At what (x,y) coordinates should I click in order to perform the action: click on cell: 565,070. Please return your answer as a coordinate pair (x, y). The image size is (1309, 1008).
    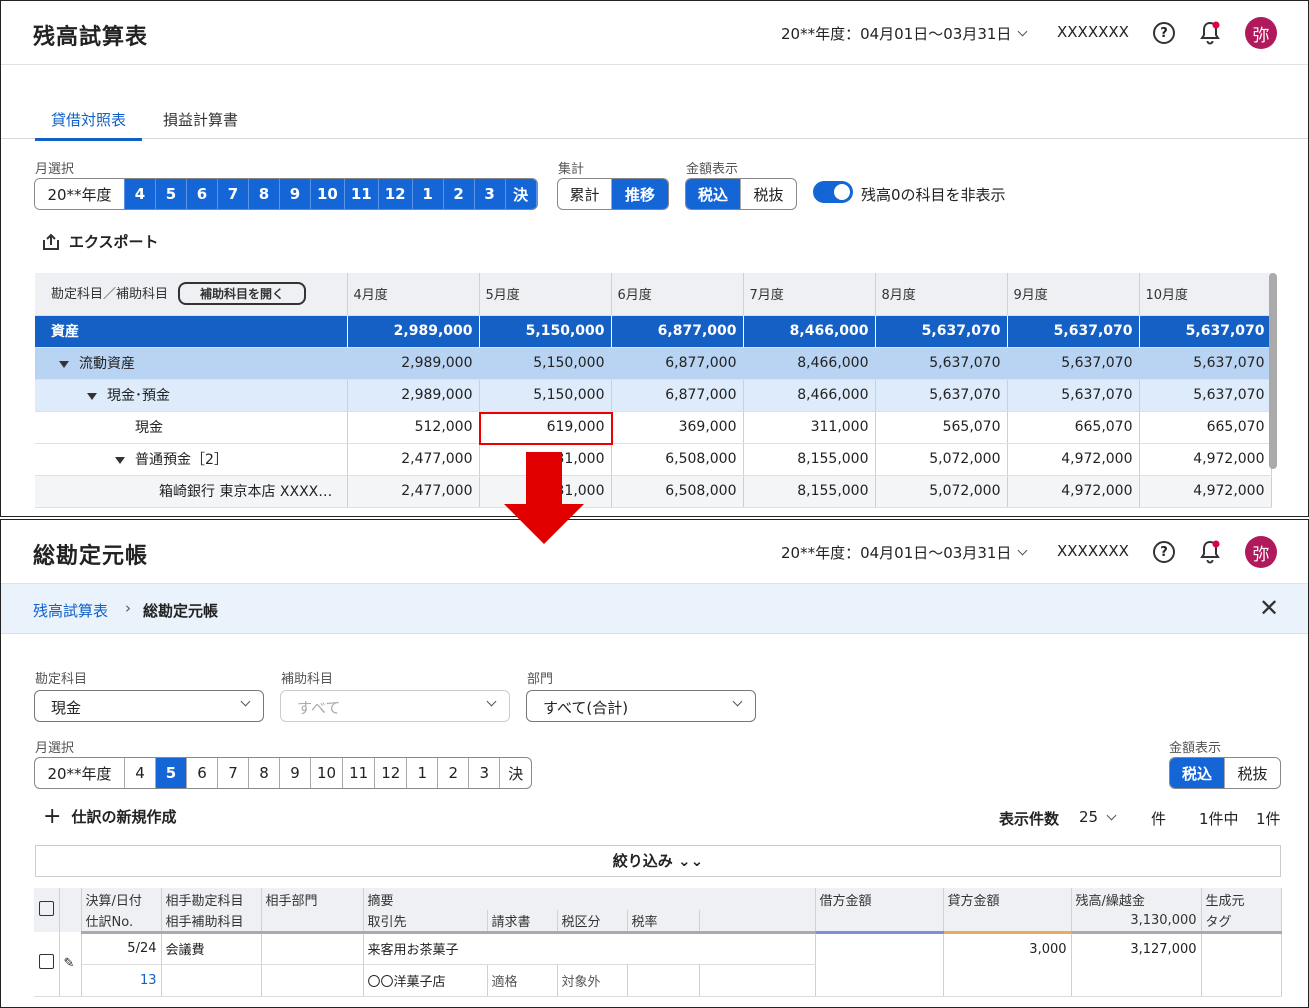
    Looking at the image, I should click on (941, 427).